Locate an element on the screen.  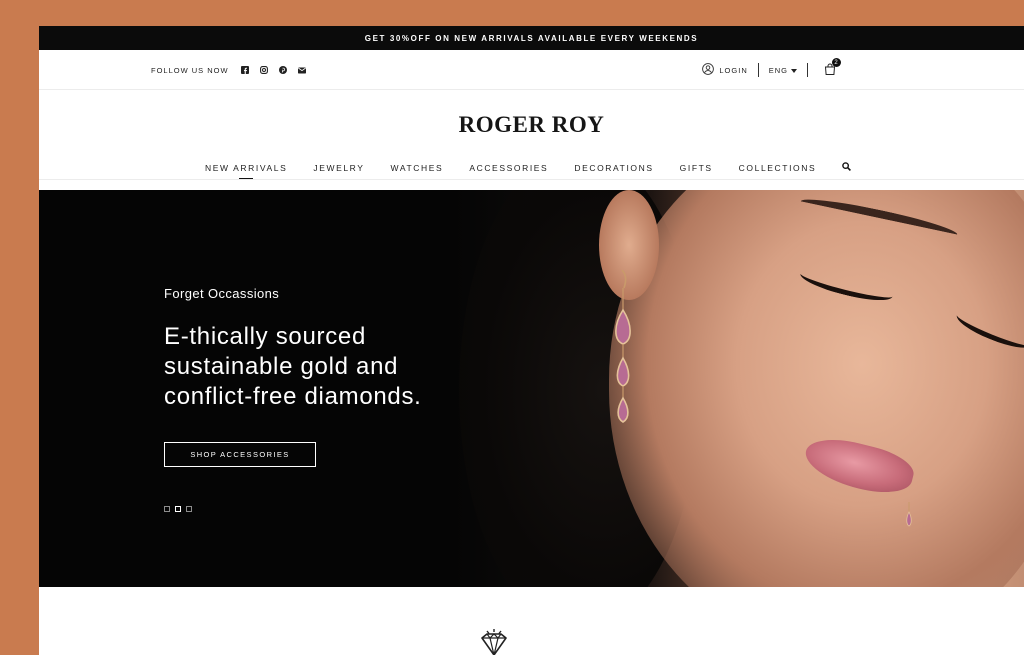
search-icon is located at coordinates (847, 167).